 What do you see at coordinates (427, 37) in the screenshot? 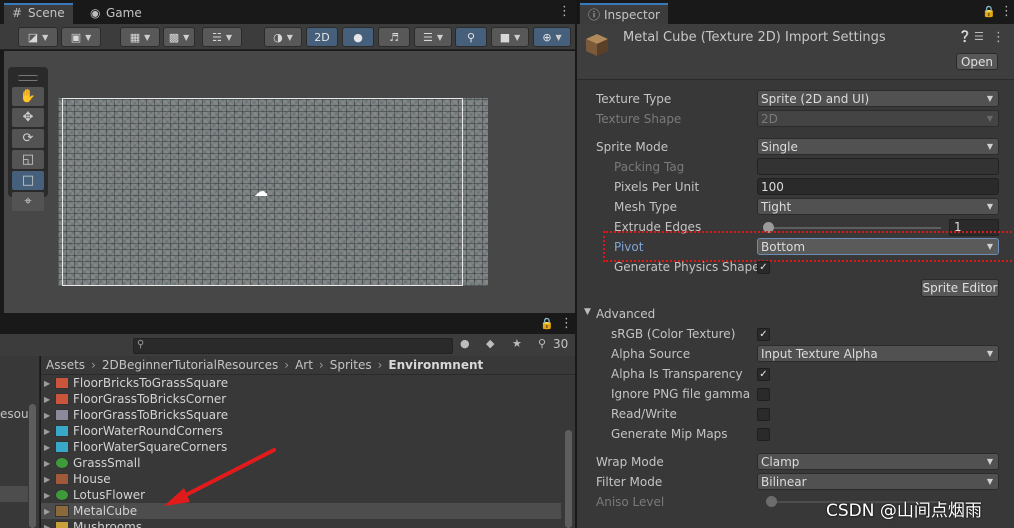
I see `layers-icon: ☰` at bounding box center [427, 37].